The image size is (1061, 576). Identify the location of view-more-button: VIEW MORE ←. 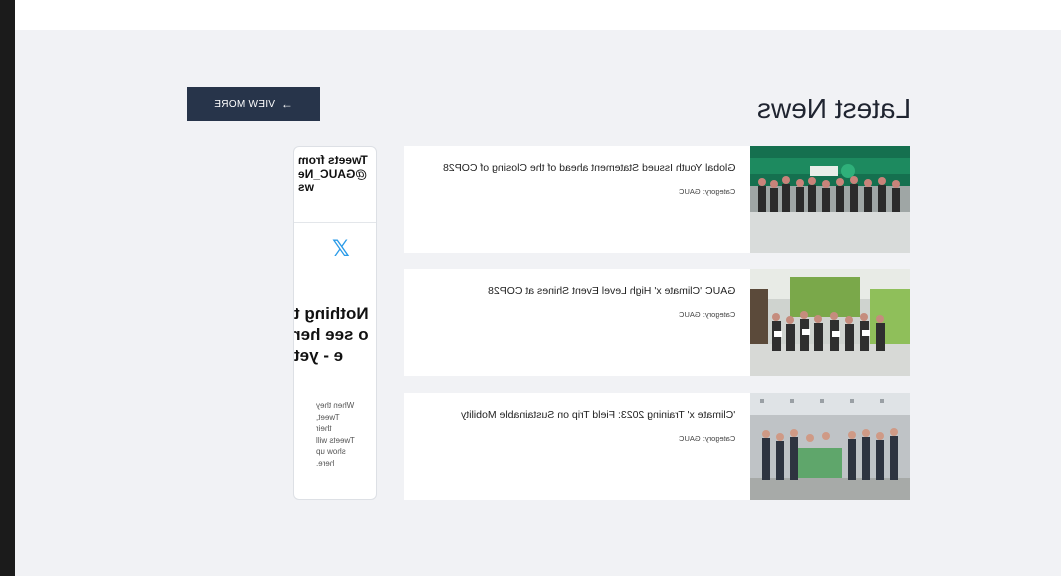
(253, 104).